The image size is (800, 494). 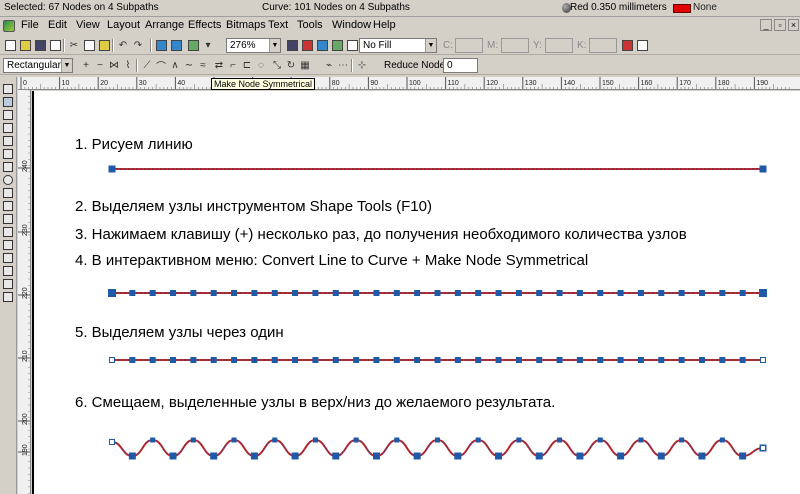 I want to click on menu-text: Text, so click(x=278, y=25).